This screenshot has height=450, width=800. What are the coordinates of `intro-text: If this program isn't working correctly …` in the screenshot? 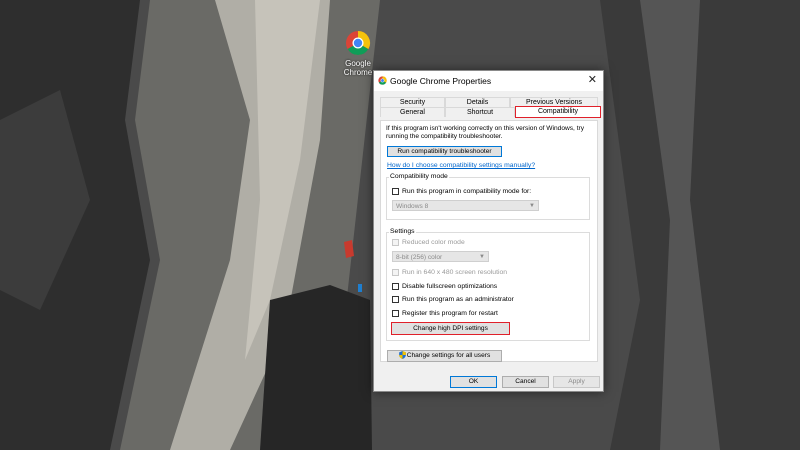 It's located at (485, 132).